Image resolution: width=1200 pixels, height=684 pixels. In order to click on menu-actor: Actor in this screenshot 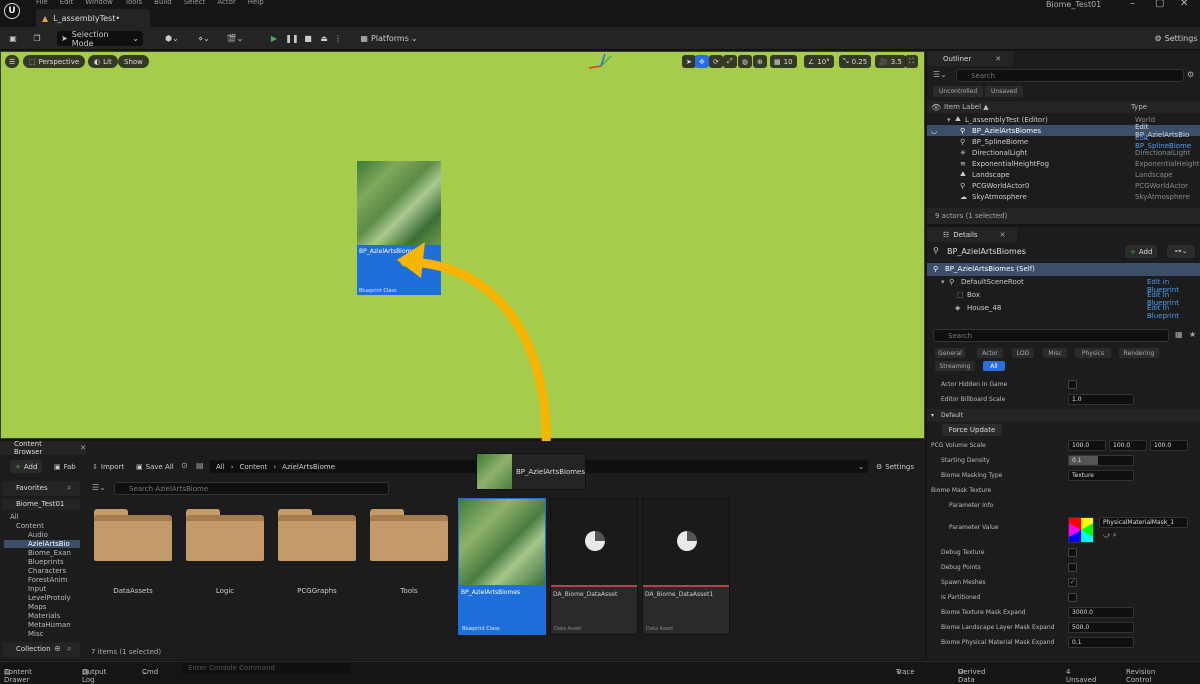, I will do `click(226, 3)`.